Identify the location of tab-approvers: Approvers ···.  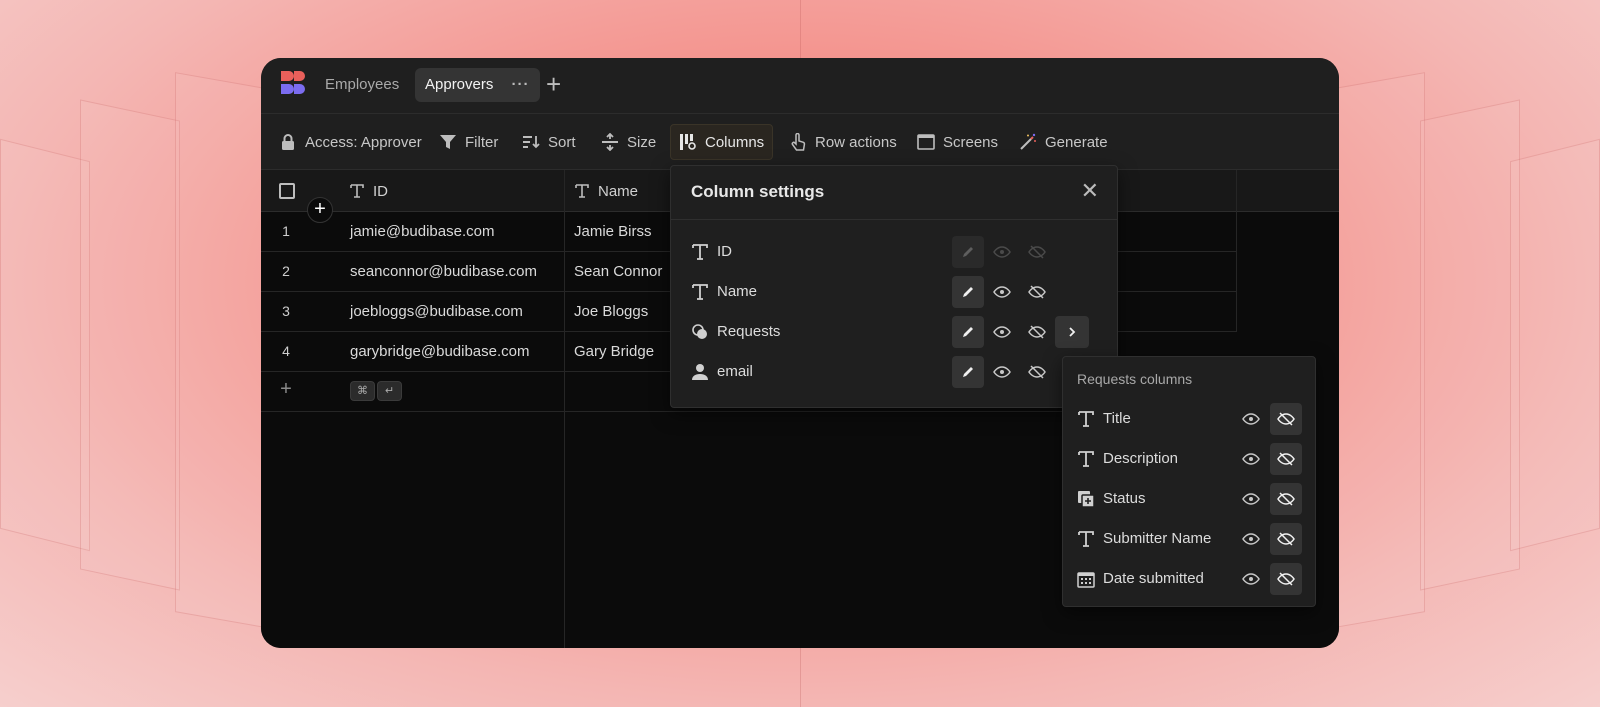
(477, 85).